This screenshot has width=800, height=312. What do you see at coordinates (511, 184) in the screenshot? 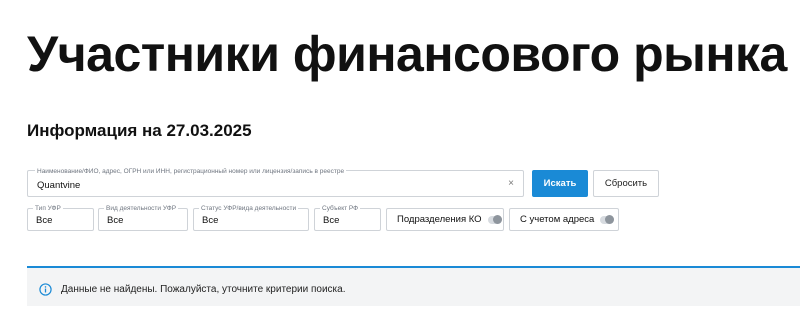
I see `clear-icon: ×` at bounding box center [511, 184].